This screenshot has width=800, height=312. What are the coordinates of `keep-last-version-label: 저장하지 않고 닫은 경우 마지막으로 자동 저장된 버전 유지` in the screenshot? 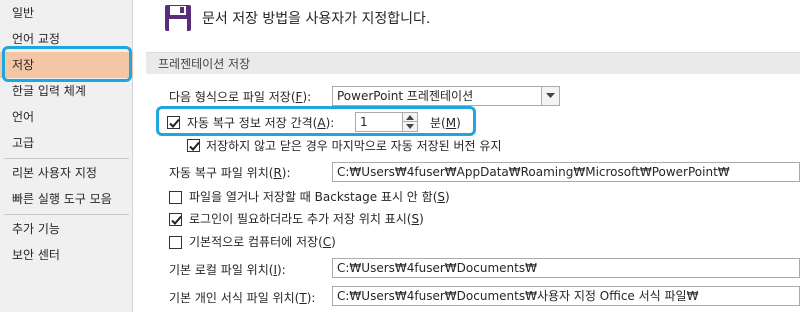 It's located at (354, 146).